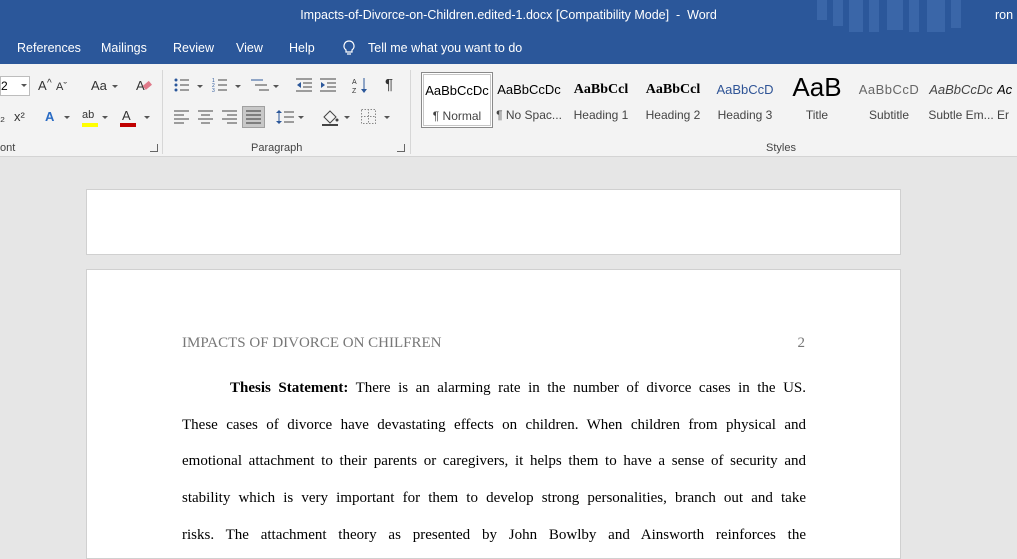  I want to click on style-sample: Ac, so click(1005, 89).